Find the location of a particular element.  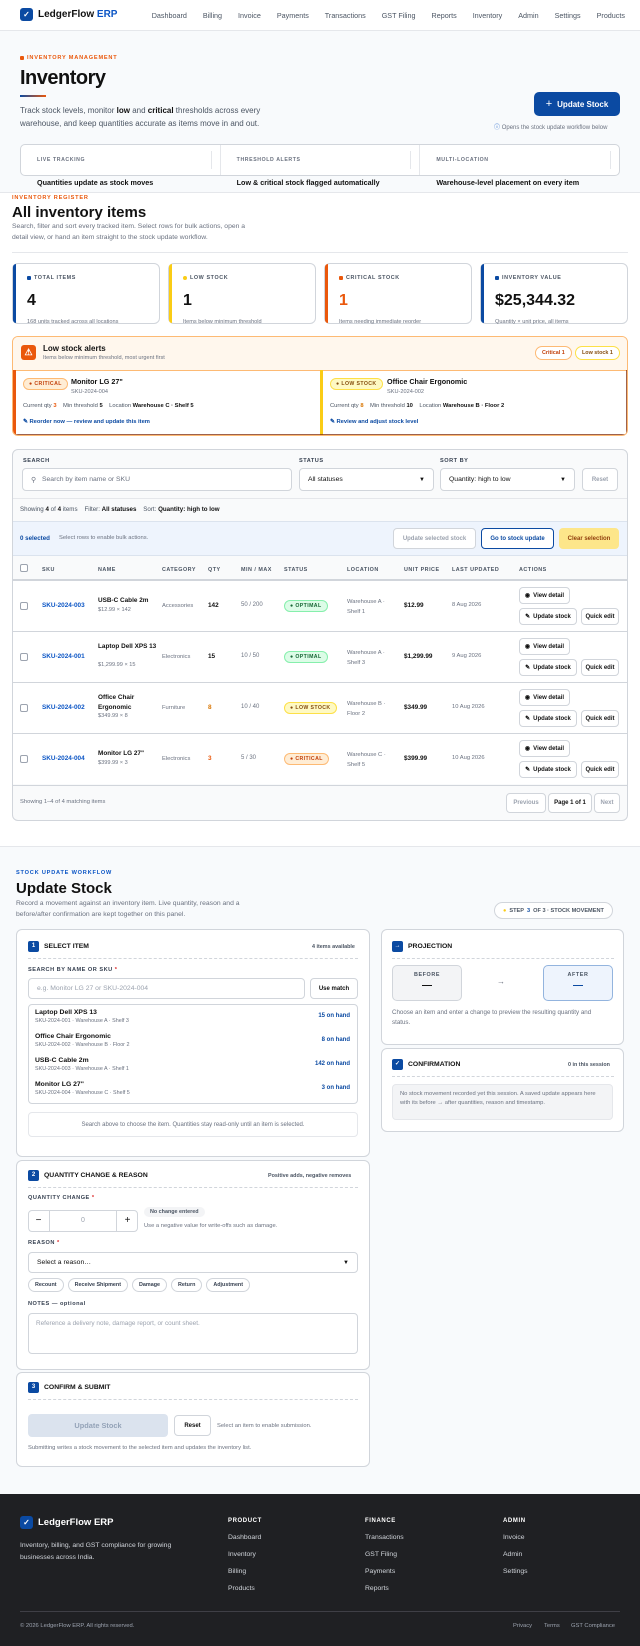

item-search-input: e.g. Monitor LG 27 or SKU-2024-004 is located at coordinates (166, 988).